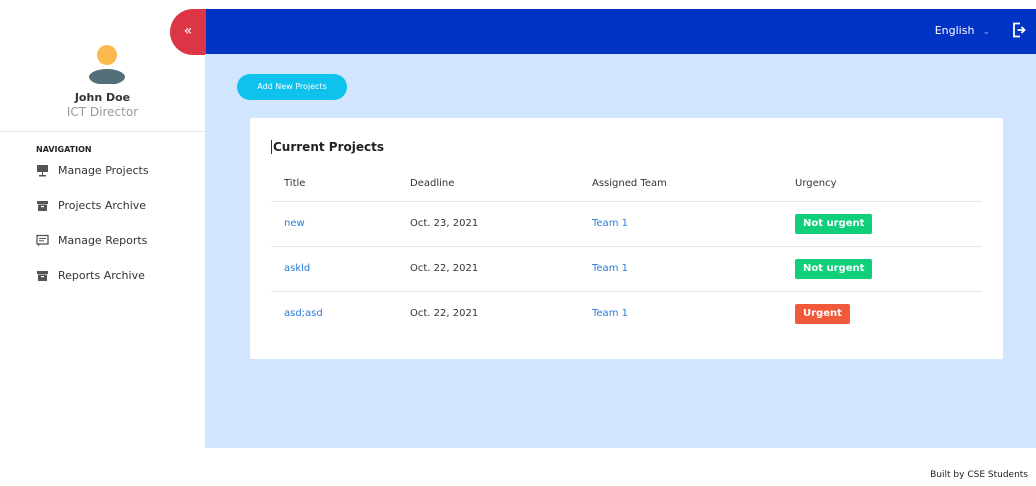 This screenshot has height=486, width=1036. I want to click on sidebar-divider, so click(102, 131).